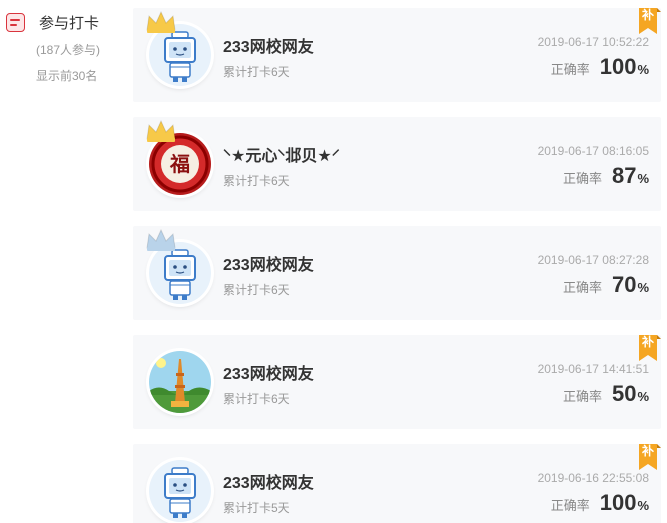 This screenshot has width=667, height=523. I want to click on svg-text: 福, so click(179, 164).